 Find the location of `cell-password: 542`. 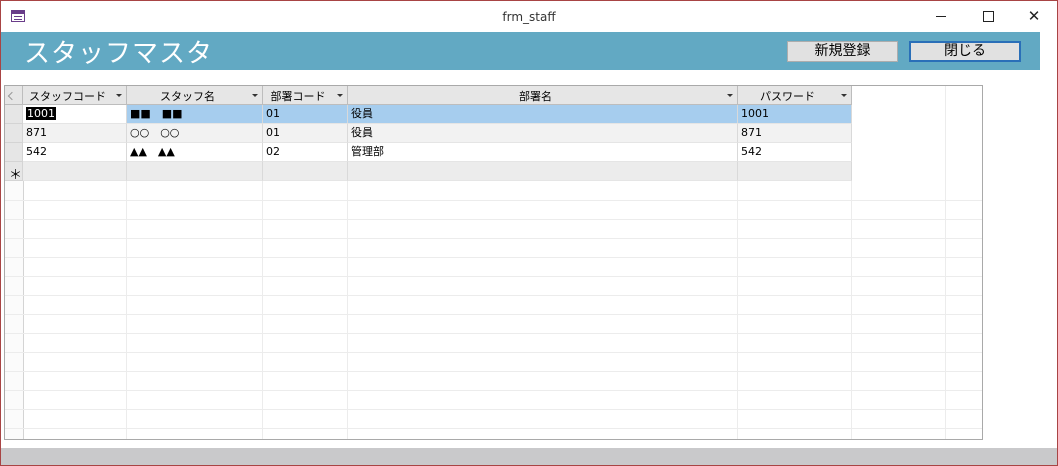

cell-password: 542 is located at coordinates (795, 152).